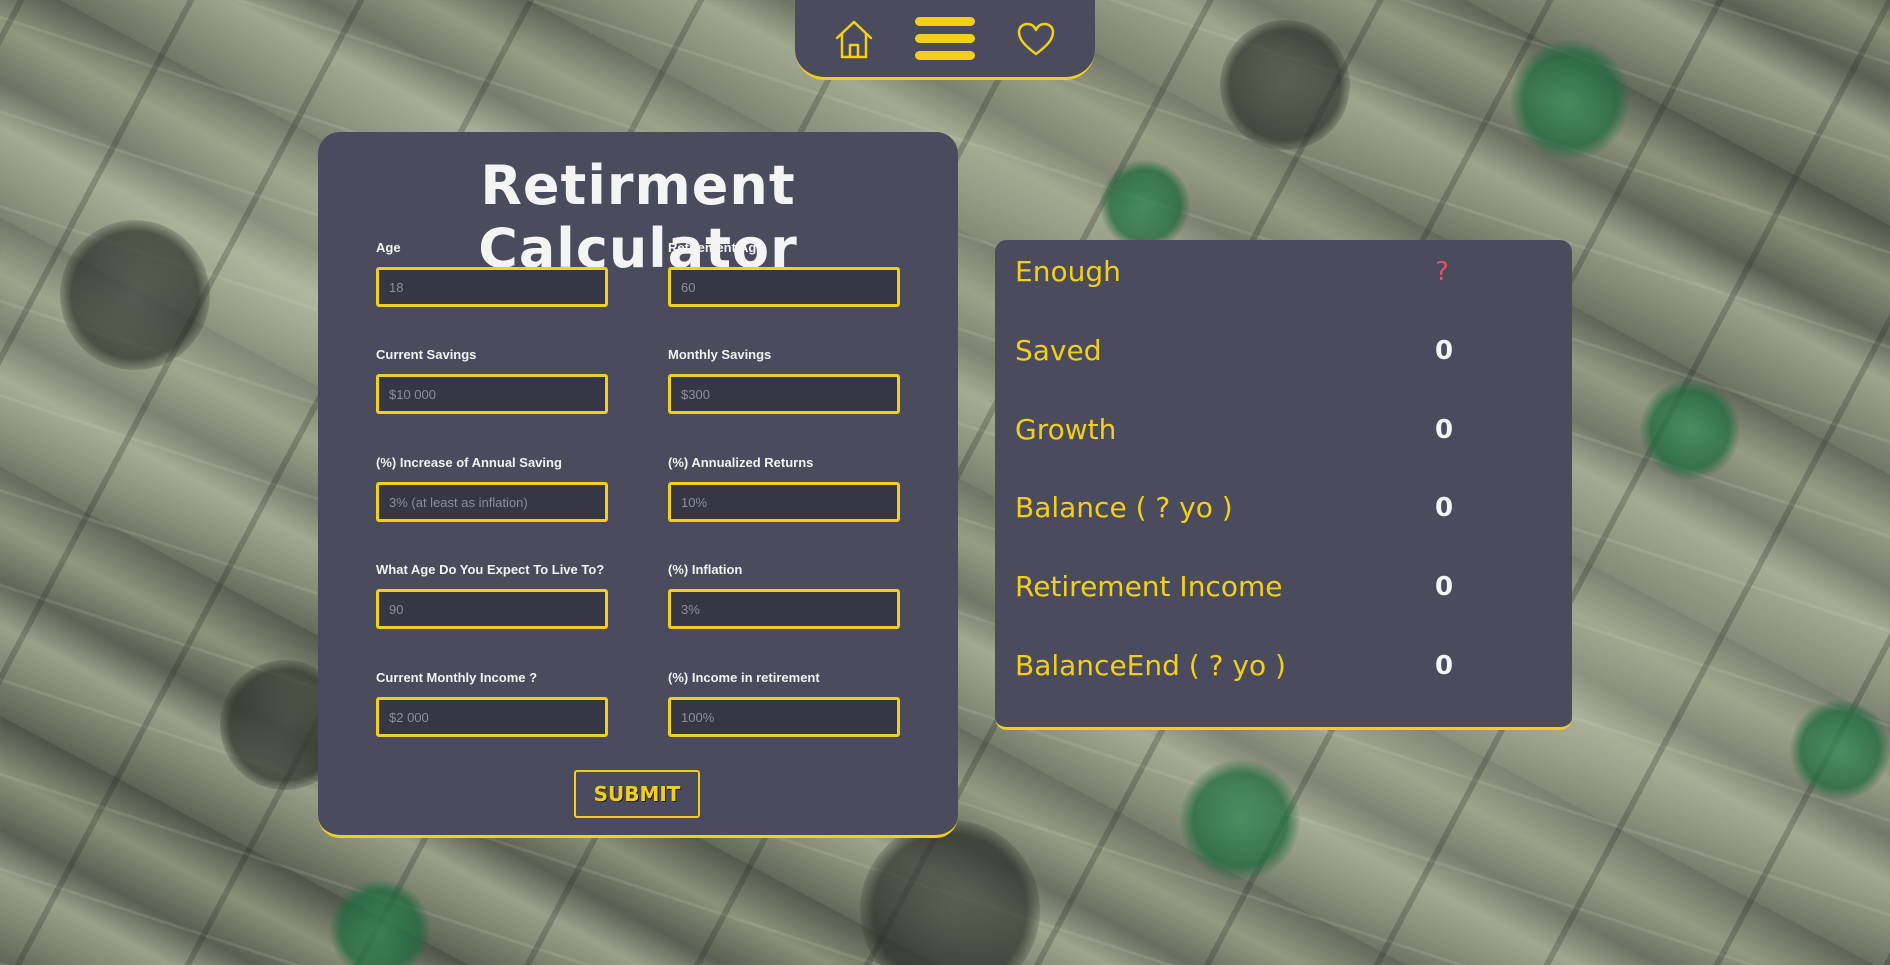 This screenshot has height=965, width=1890. I want to click on age-field: Age, so click(492, 273).